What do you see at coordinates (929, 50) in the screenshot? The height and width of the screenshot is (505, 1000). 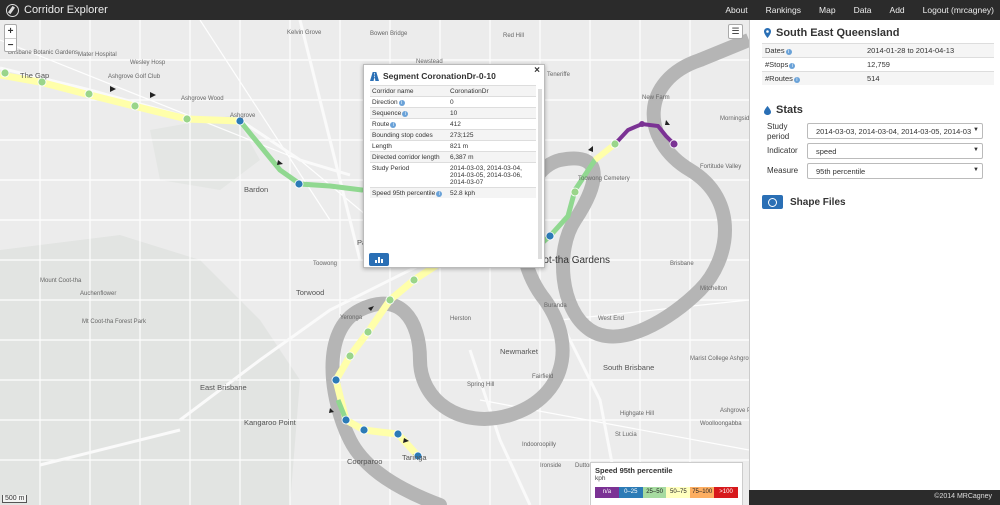 I see `info-value: 2014-01-28 to 2014-04-13` at bounding box center [929, 50].